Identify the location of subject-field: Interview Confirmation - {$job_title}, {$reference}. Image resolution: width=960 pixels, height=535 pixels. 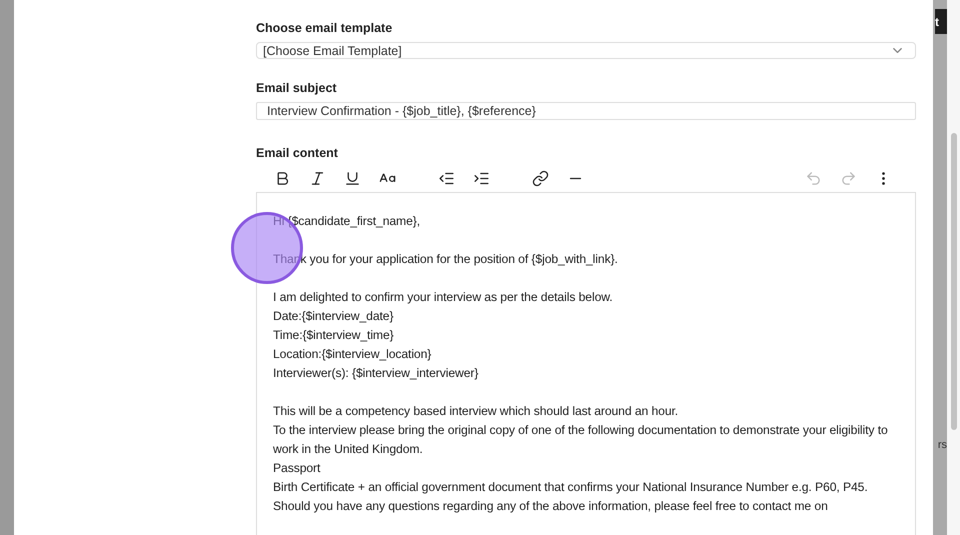
(586, 111).